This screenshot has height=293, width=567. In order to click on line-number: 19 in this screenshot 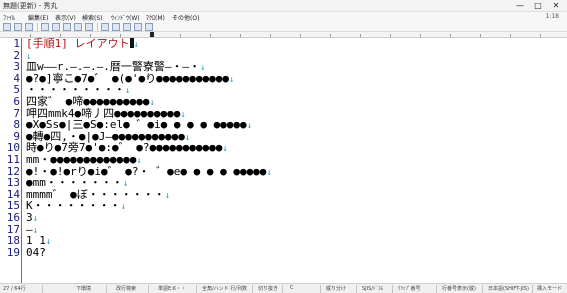, I will do `click(13, 252)`.